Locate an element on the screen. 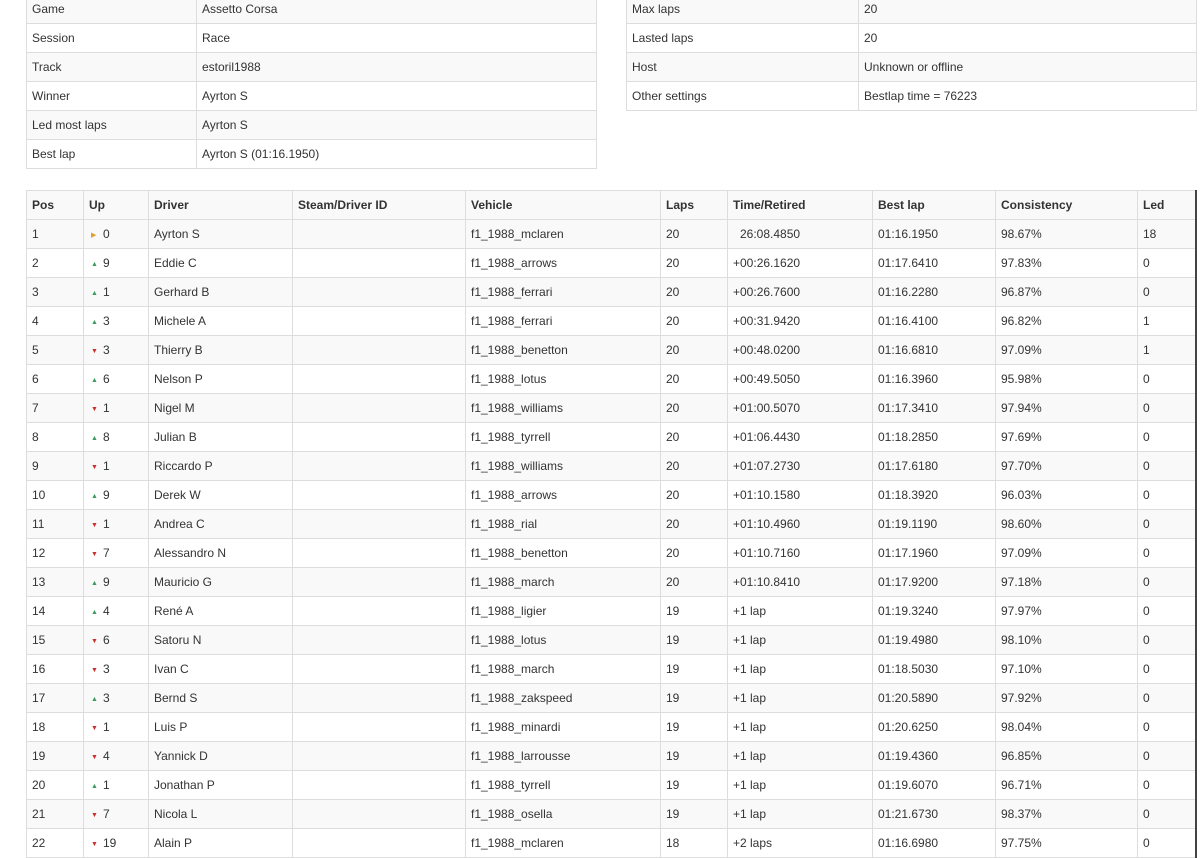  consistency-cell: 97.69% is located at coordinates (1066, 437).